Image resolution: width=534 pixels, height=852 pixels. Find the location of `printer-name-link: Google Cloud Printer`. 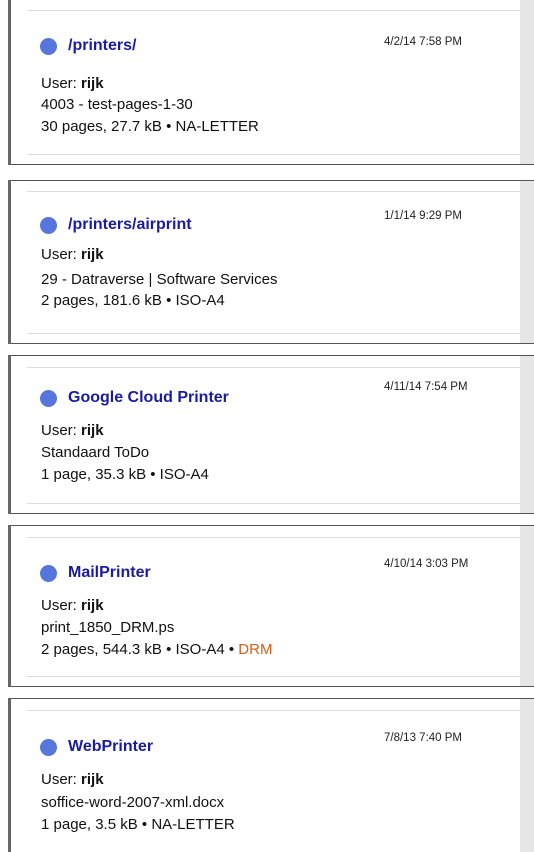

printer-name-link: Google Cloud Printer is located at coordinates (148, 398).